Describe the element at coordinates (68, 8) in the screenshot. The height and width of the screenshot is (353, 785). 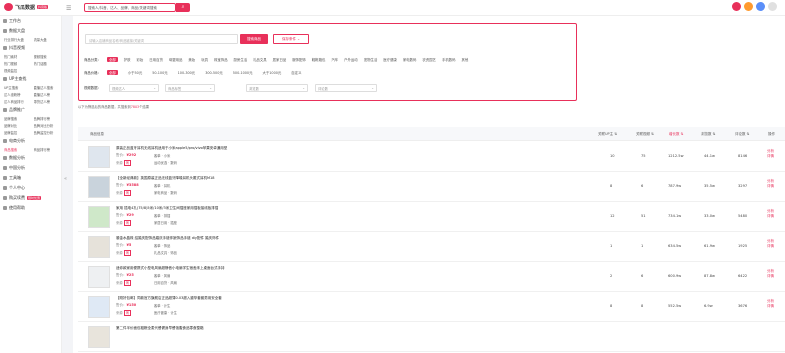
I see `menu-icon: ☰` at that location.